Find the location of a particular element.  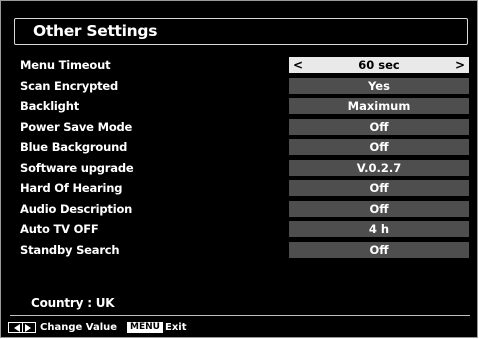

setting-label: Software upgrade is located at coordinates (77, 168).